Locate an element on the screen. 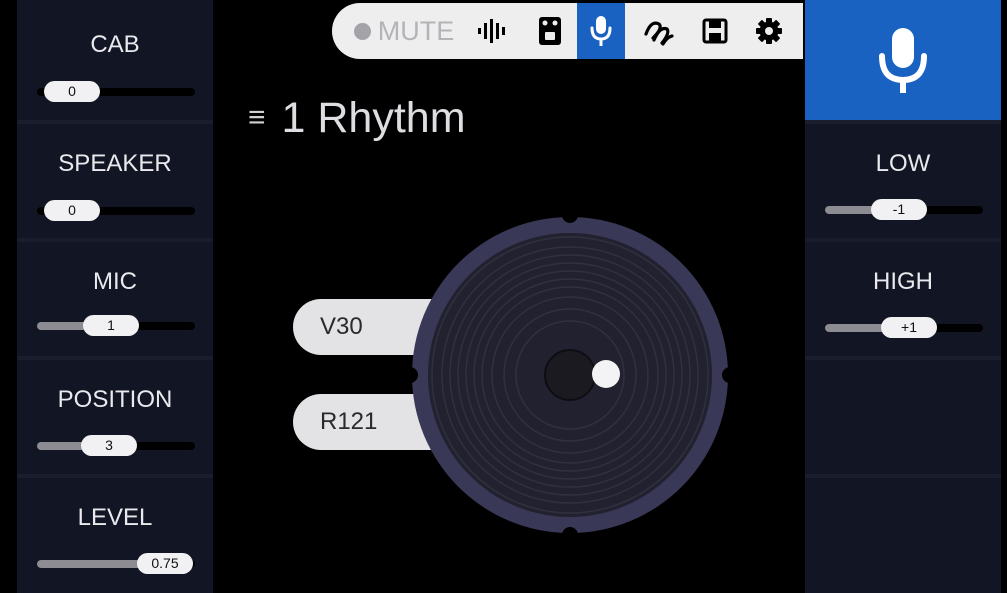  swirl-icon is located at coordinates (659, 33).